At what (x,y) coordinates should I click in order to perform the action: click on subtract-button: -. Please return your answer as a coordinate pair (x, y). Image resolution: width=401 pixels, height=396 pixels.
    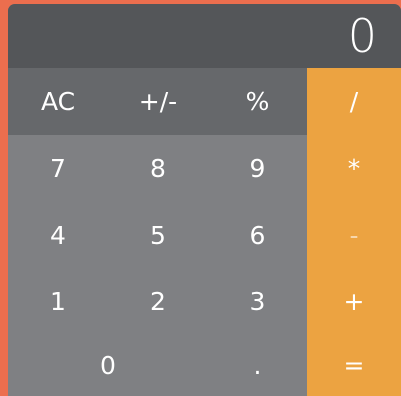
    Looking at the image, I should click on (354, 235).